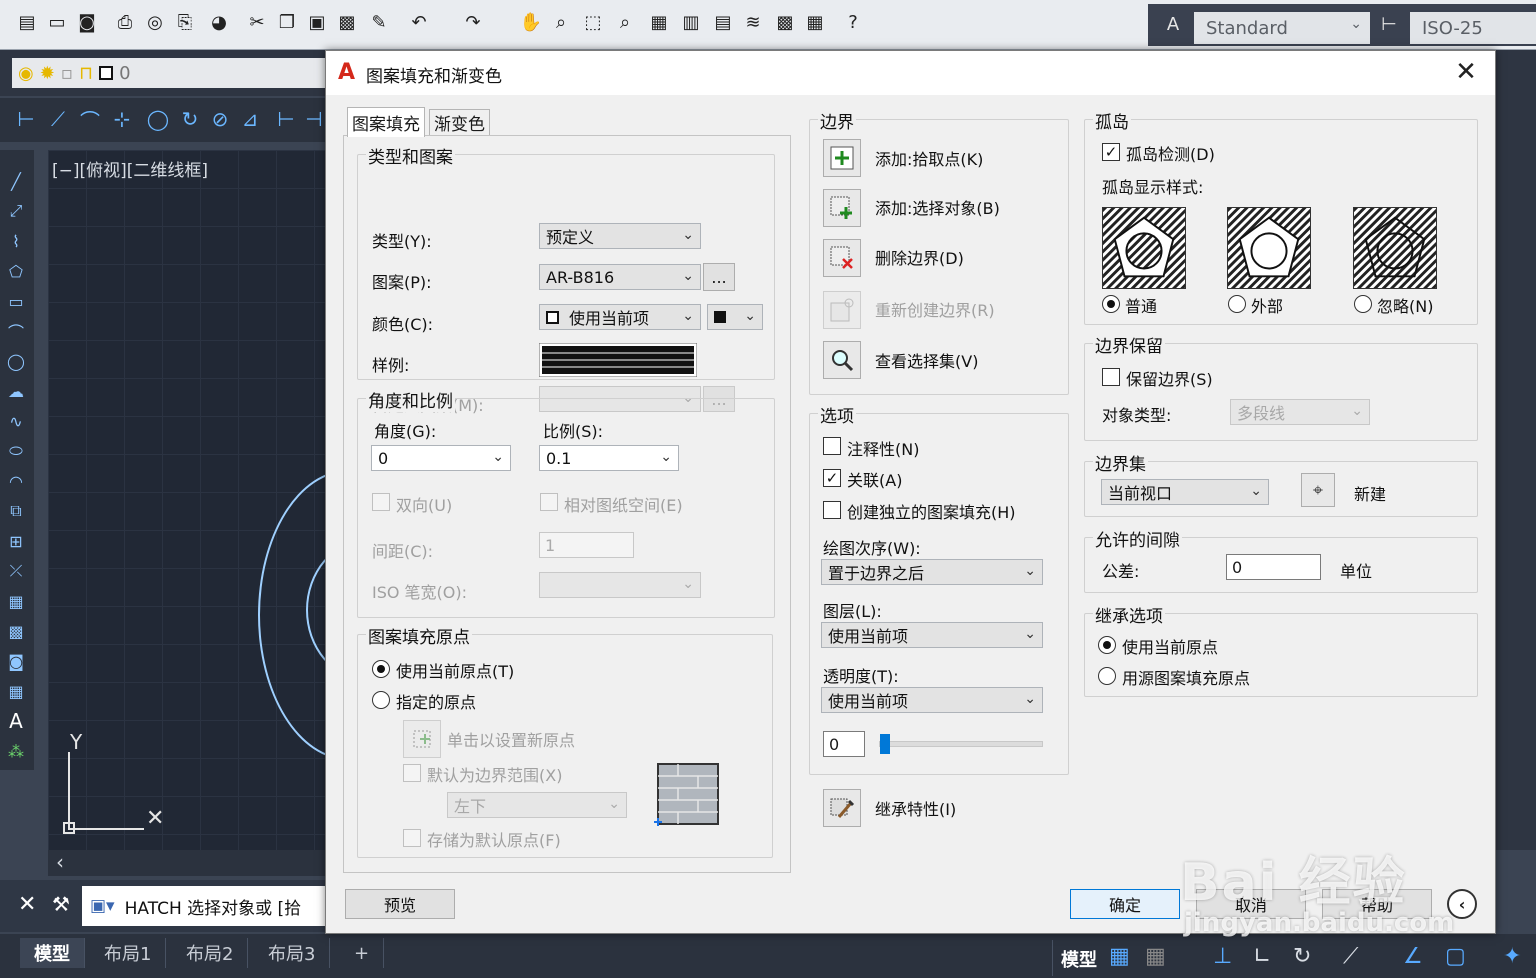 The image size is (1536, 978). What do you see at coordinates (412, 838) in the screenshot?
I see `store-default-checkbox` at bounding box center [412, 838].